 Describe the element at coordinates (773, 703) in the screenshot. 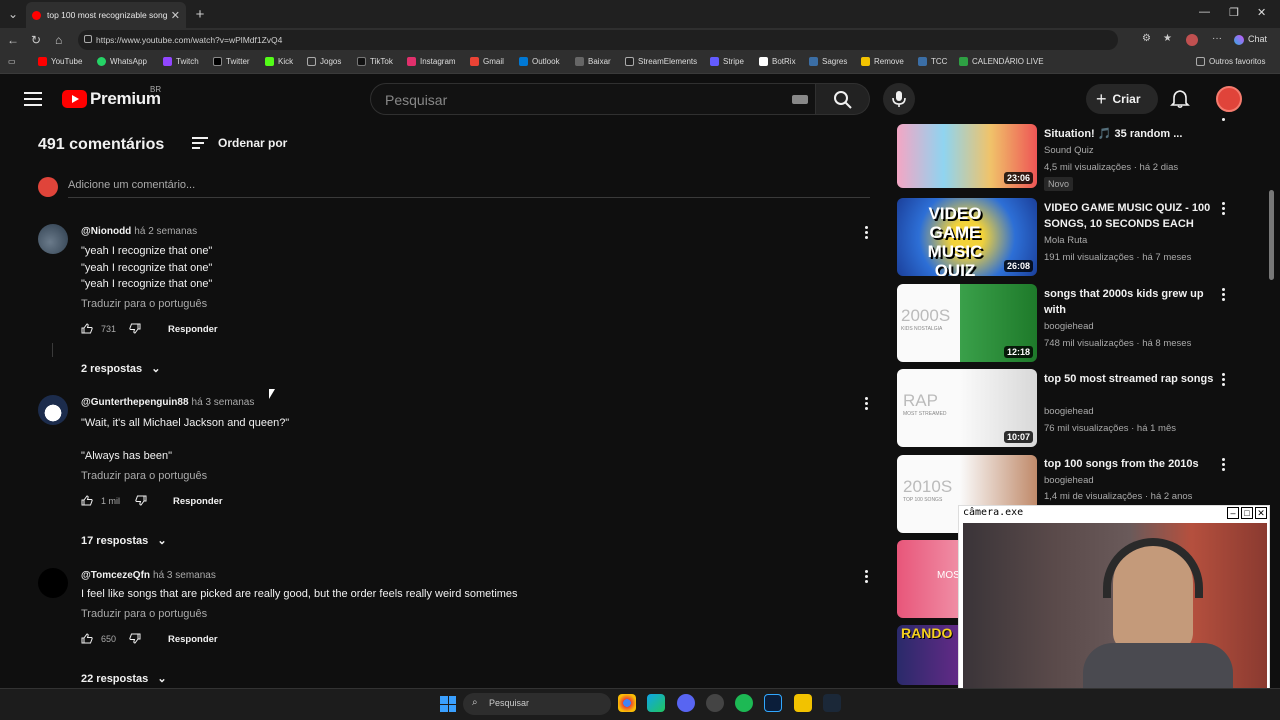

I see `photoshop-icon` at that location.